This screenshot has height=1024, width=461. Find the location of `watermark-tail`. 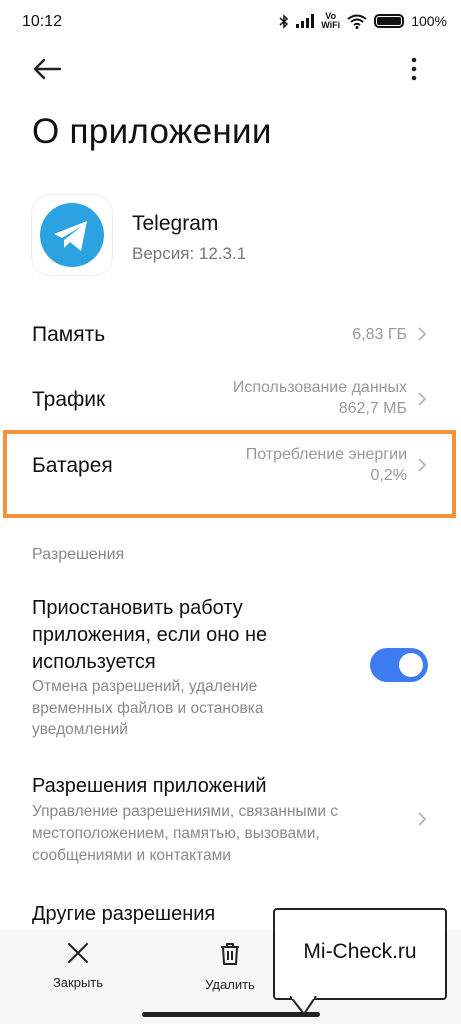

watermark-tail is located at coordinates (303, 1006).